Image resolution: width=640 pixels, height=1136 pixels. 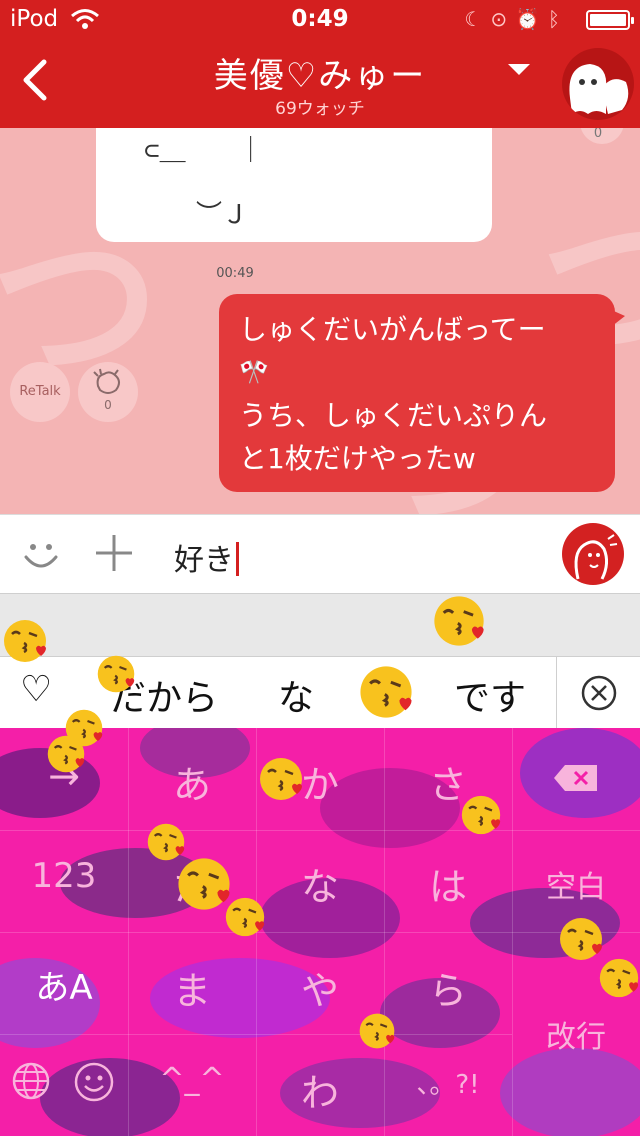 I want to click on leopard-spot, so click(x=570, y=1092).